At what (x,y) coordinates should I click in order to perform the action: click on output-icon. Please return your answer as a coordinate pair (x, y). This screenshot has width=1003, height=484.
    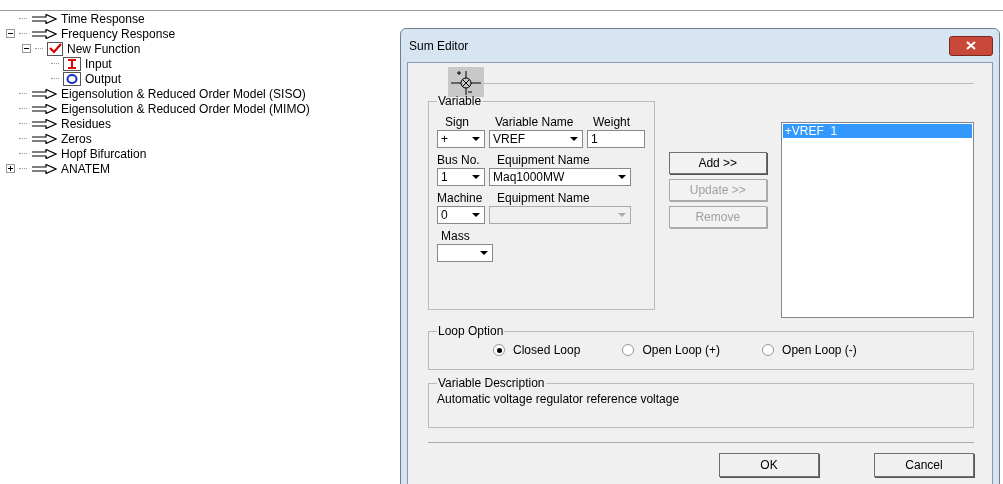
    Looking at the image, I should click on (72, 78).